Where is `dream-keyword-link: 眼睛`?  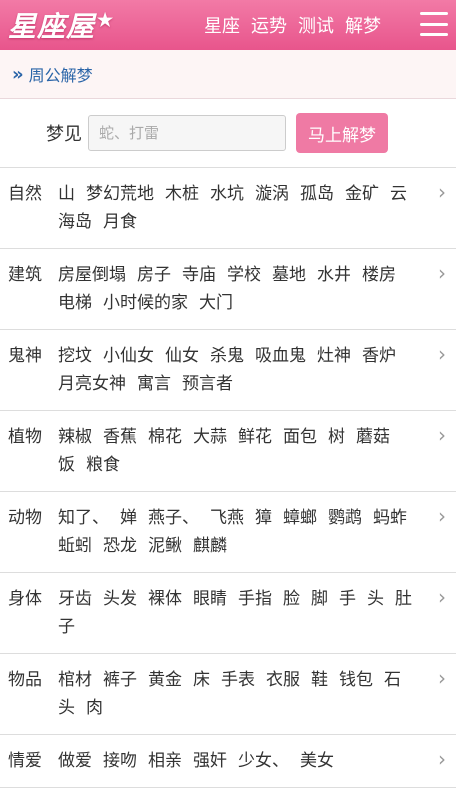 dream-keyword-link: 眼睛 is located at coordinates (210, 599).